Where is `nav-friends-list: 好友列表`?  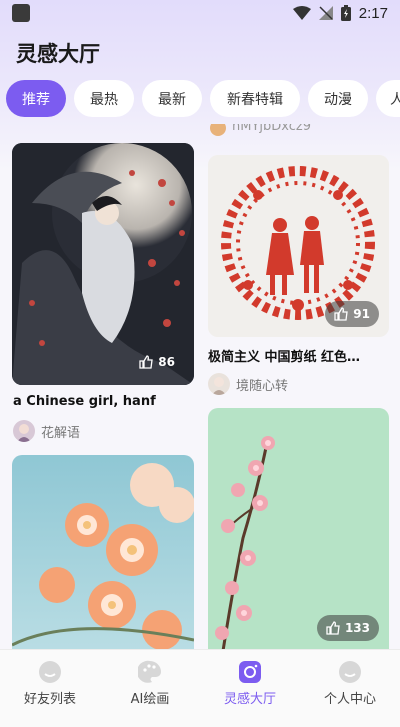
nav-friends-list: 好友列表 is located at coordinates (50, 688).